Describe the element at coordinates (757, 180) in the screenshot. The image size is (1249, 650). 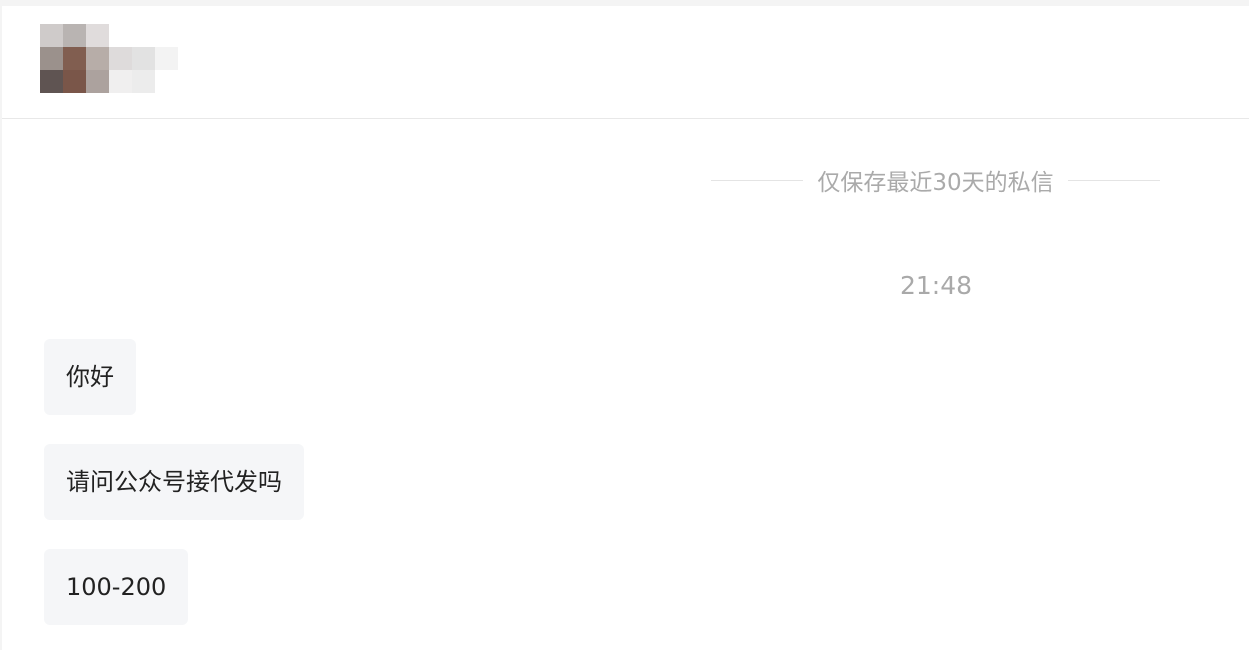
I see `notice-divider-left` at that location.